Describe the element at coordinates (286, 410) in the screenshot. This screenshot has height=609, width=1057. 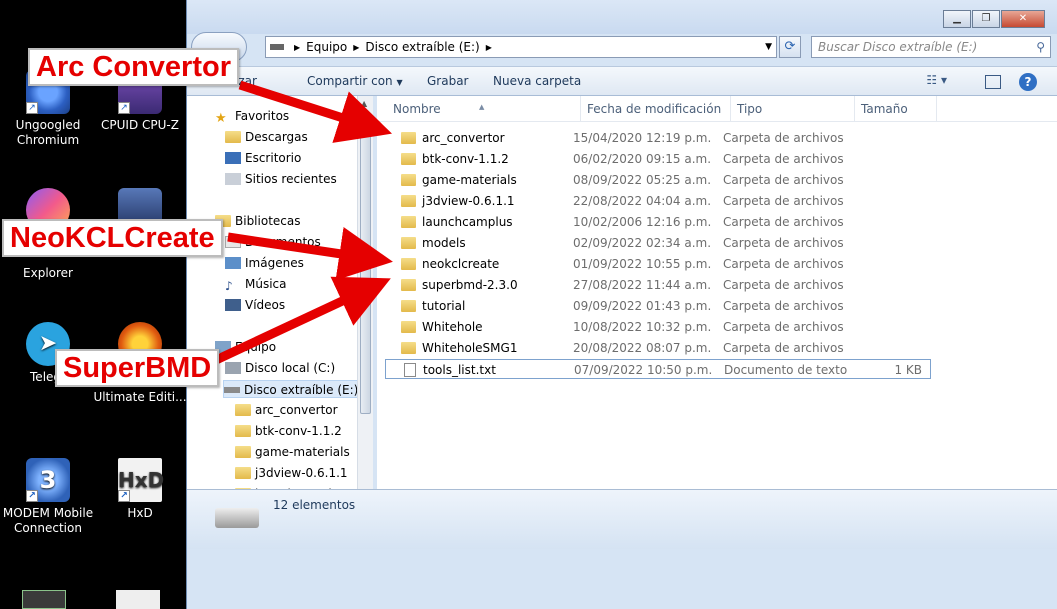
I see `nav-subfolder: arc_convertor` at that location.